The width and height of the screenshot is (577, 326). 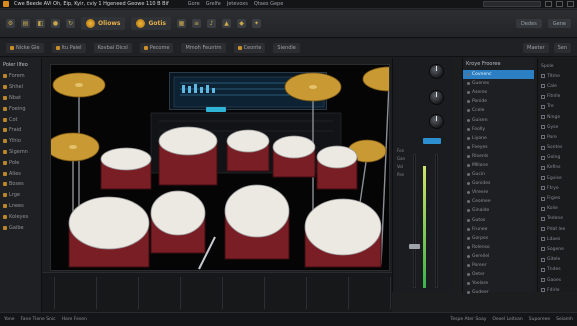 I want to click on menu-item: Jetevoxs, so click(x=237, y=4).